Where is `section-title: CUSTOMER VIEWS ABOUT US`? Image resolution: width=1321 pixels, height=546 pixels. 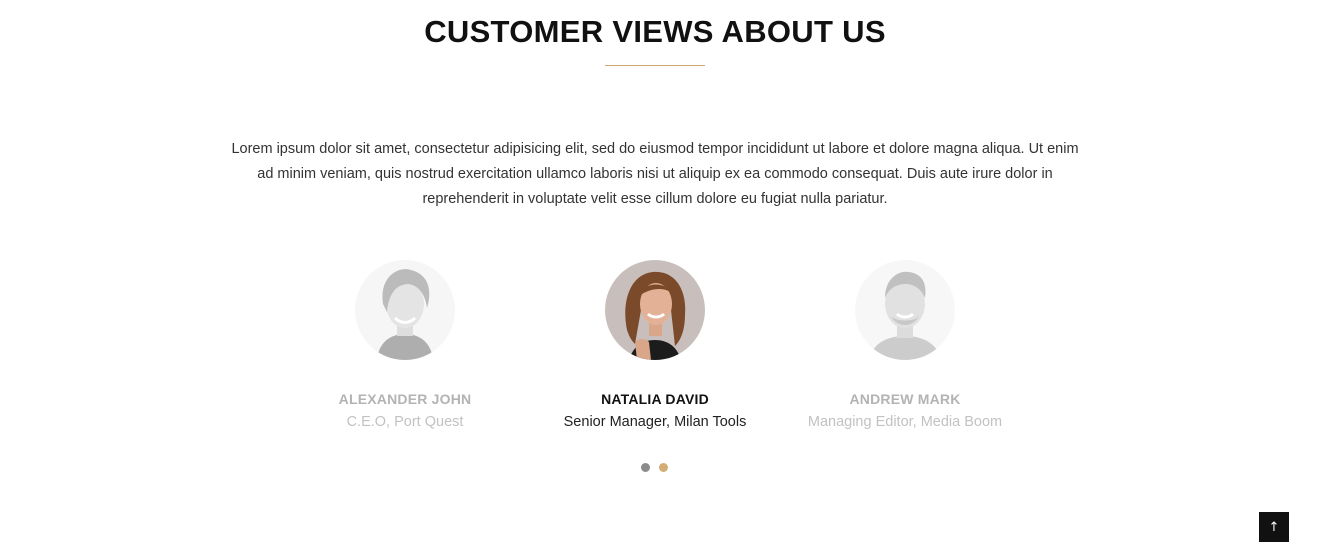
section-title: CUSTOMER VIEWS ABOUT US is located at coordinates (655, 31).